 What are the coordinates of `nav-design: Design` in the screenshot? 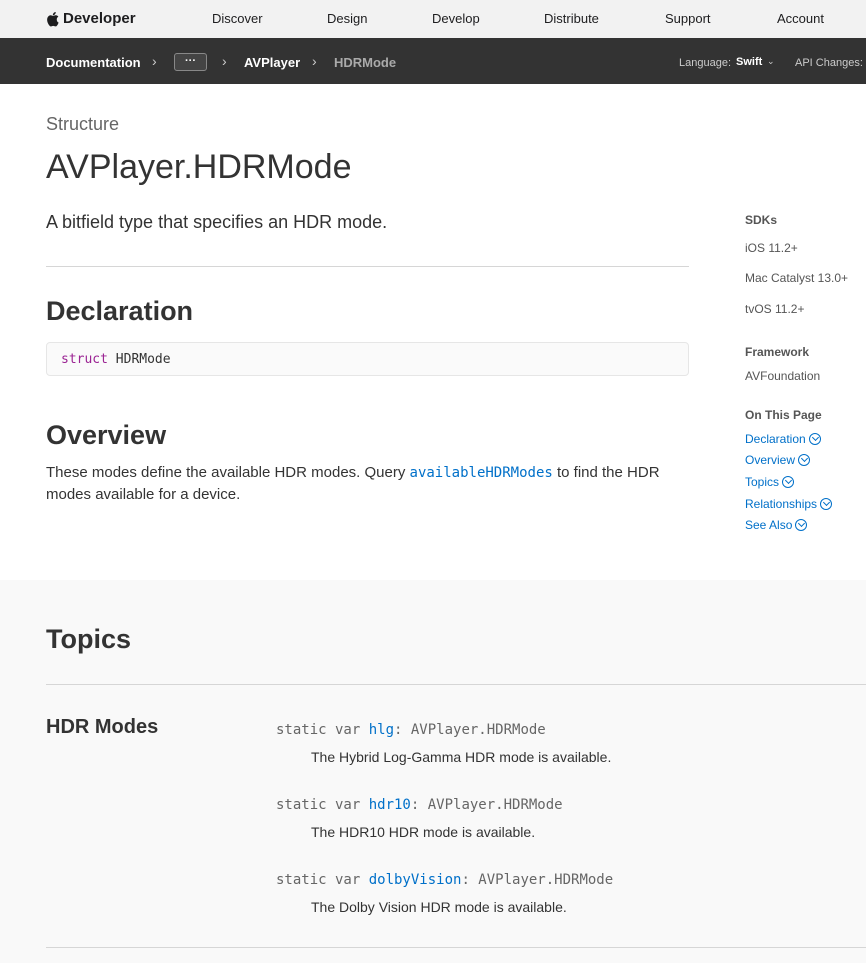 It's located at (347, 18).